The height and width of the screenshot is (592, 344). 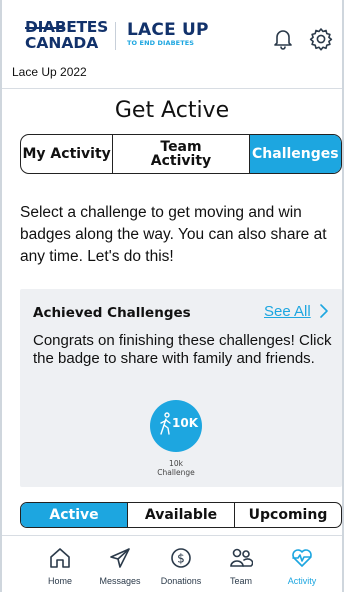 I want to click on nav-donations-label: Donations, so click(x=181, y=581).